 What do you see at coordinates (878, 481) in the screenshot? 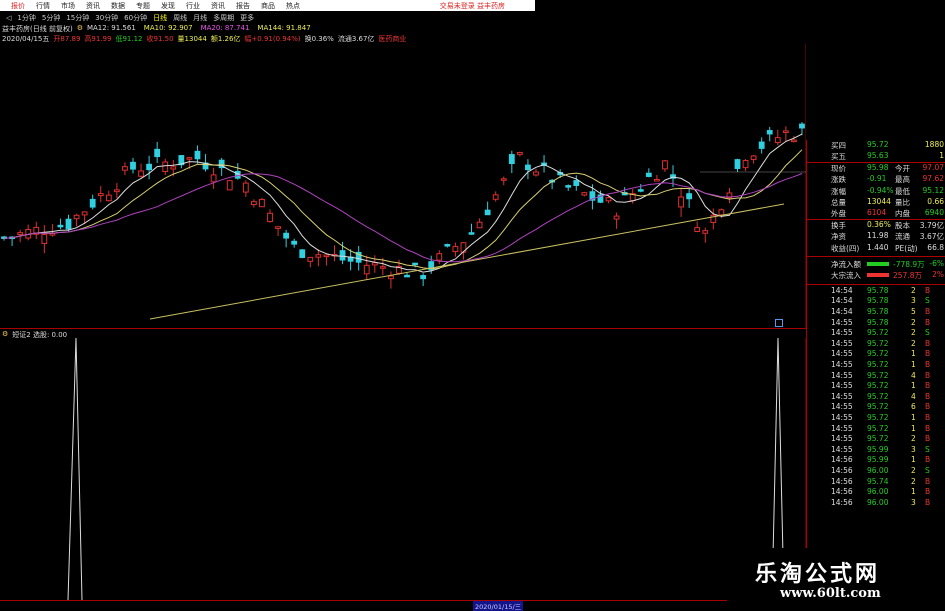
I see `tick-price: 95.74` at bounding box center [878, 481].